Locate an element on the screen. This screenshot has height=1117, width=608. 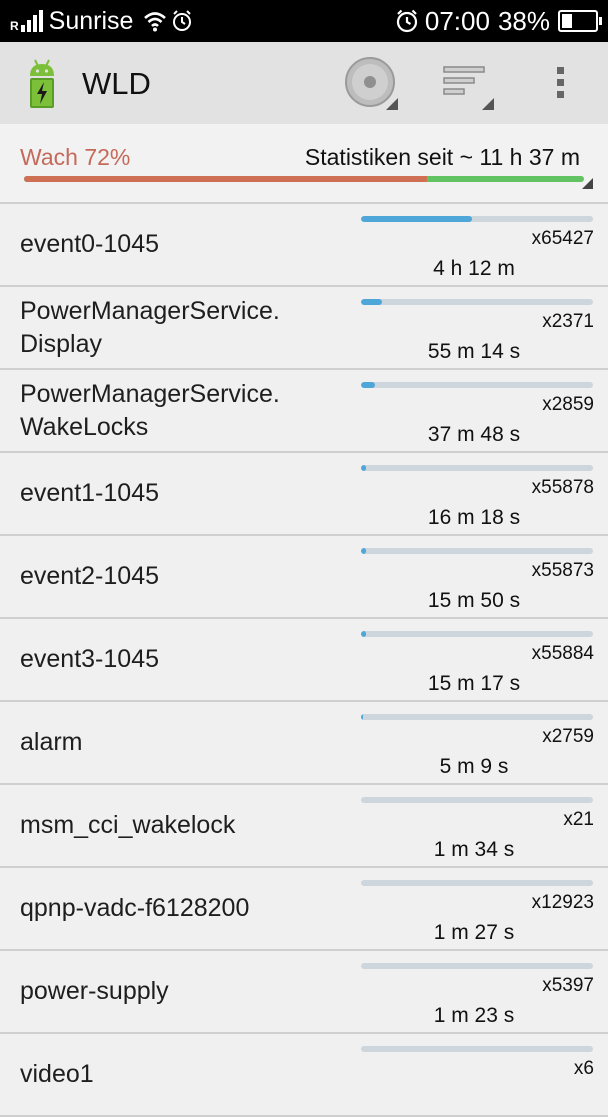
wakelock-count: x6 is located at coordinates (583, 1068).